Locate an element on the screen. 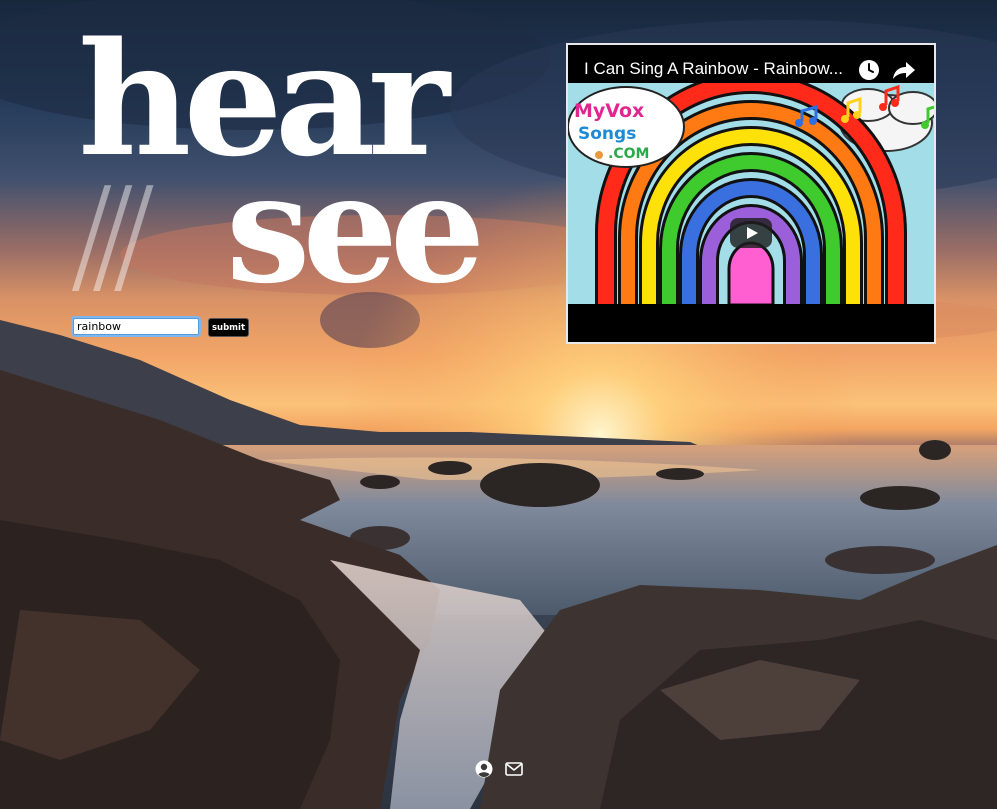 This screenshot has width=997, height=809. myvox-songs-logo: MyVox Songs .COM is located at coordinates (626, 127).